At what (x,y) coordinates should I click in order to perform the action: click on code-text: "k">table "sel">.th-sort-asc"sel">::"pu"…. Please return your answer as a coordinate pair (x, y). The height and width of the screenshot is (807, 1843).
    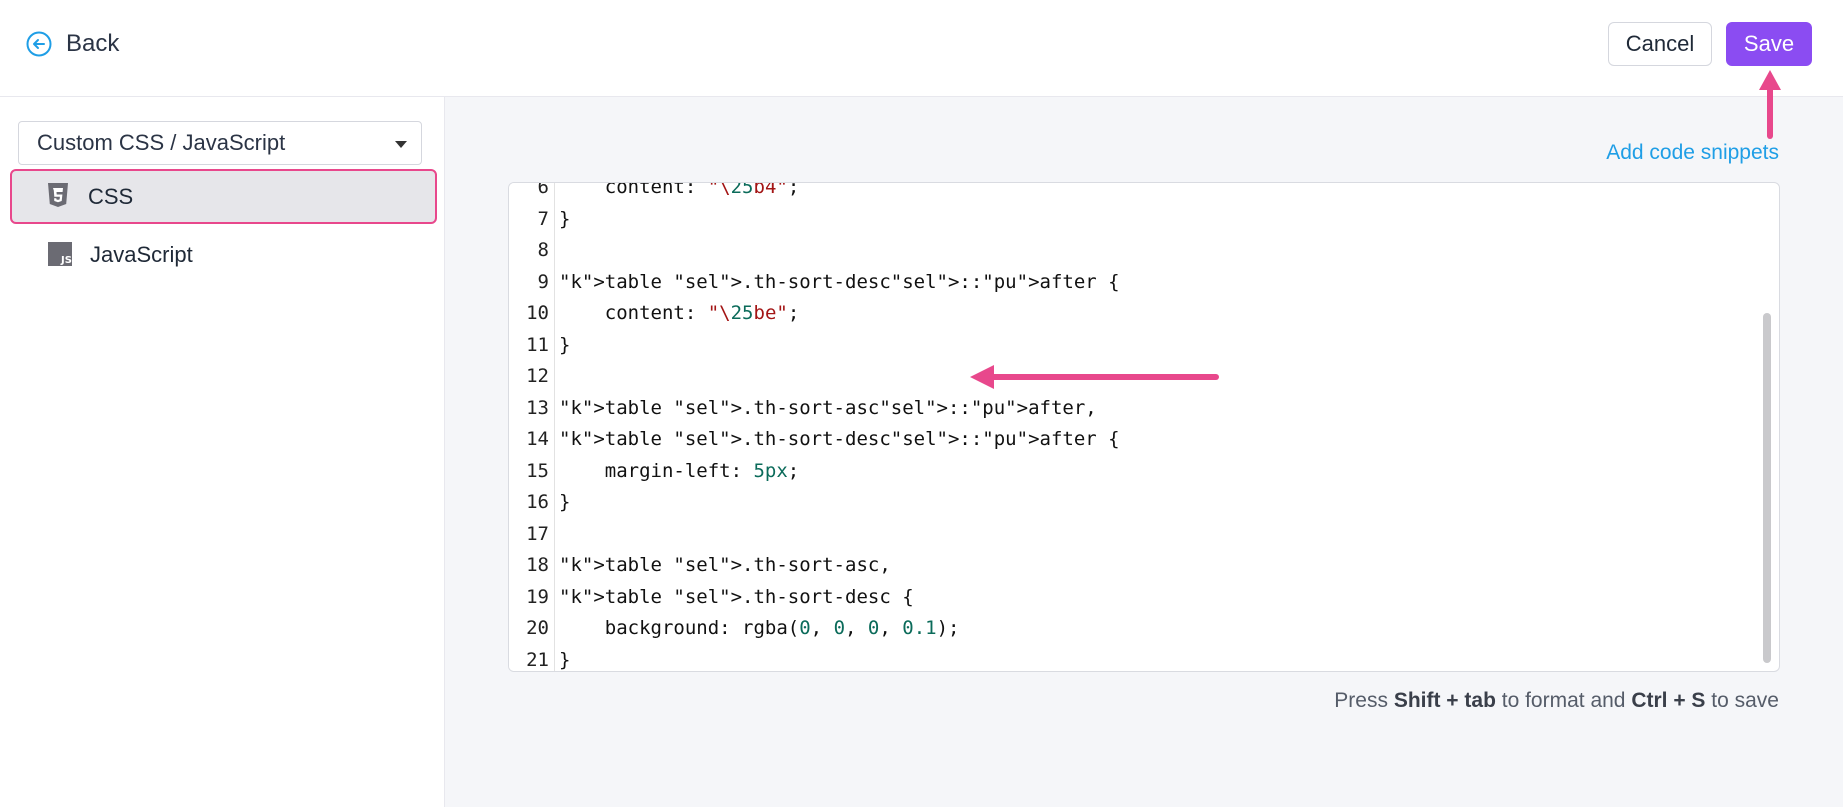
    Looking at the image, I should click on (828, 407).